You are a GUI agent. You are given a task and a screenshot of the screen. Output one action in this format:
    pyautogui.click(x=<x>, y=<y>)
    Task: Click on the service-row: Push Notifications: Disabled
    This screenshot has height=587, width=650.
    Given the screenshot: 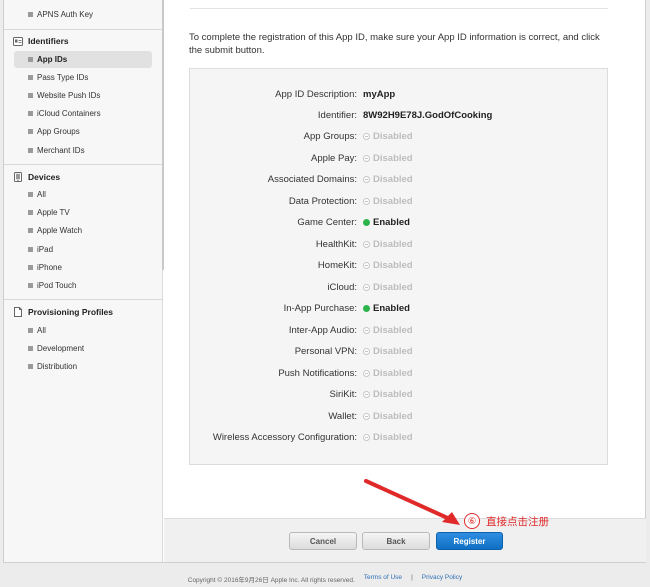 What is the action you would take?
    pyautogui.click(x=399, y=375)
    